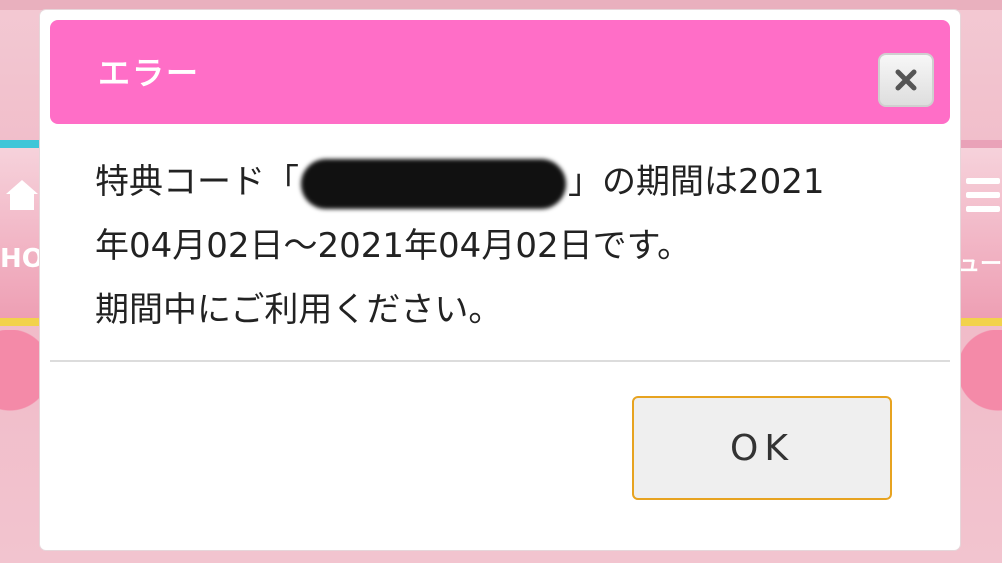 The width and height of the screenshot is (1002, 563). Describe the element at coordinates (500, 361) in the screenshot. I see `dialog-divider` at that location.